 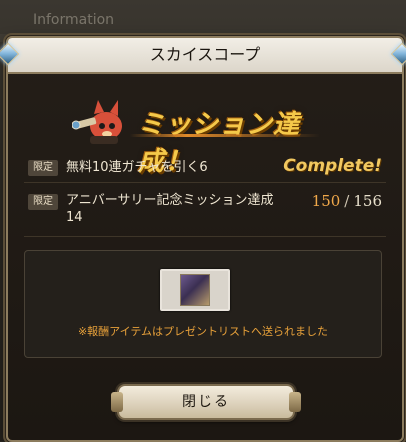 What do you see at coordinates (326, 201) in the screenshot?
I see `progress-current: 150` at bounding box center [326, 201].